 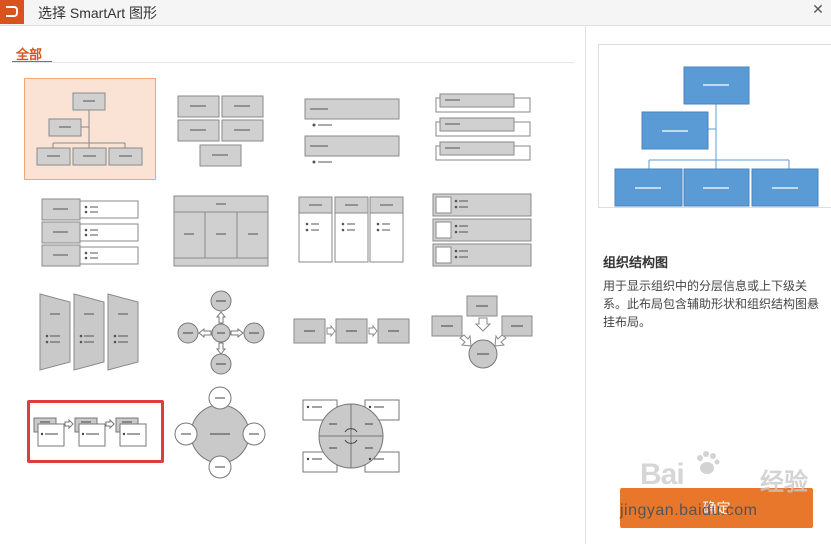 I want to click on gallery-item-converging-arrows, so click(x=483, y=333).